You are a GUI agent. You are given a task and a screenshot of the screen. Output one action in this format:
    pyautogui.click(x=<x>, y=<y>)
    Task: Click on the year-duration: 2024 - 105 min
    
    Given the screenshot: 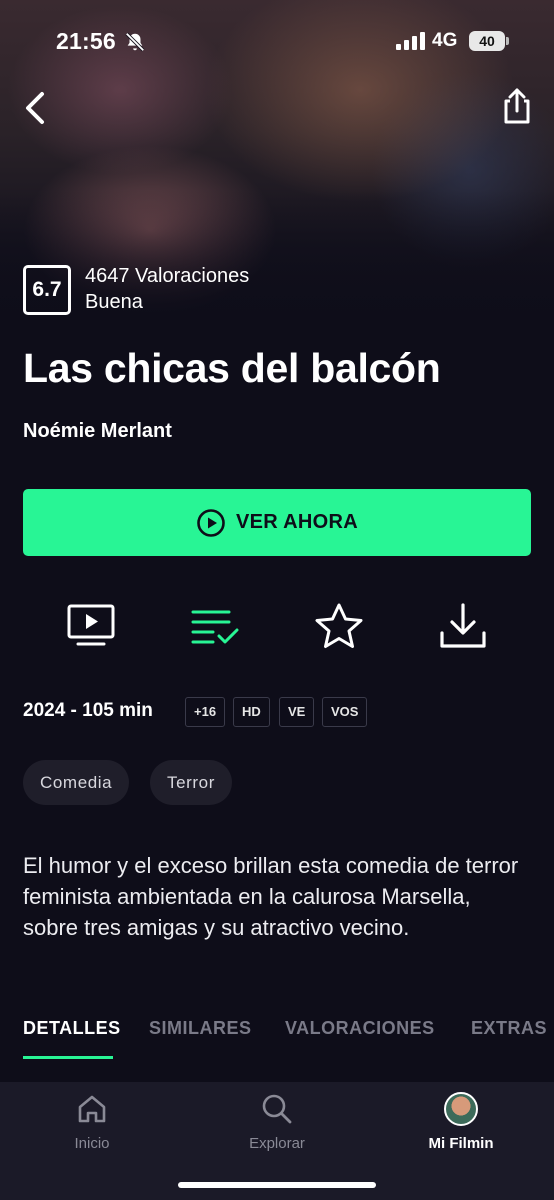 What is the action you would take?
    pyautogui.click(x=88, y=710)
    